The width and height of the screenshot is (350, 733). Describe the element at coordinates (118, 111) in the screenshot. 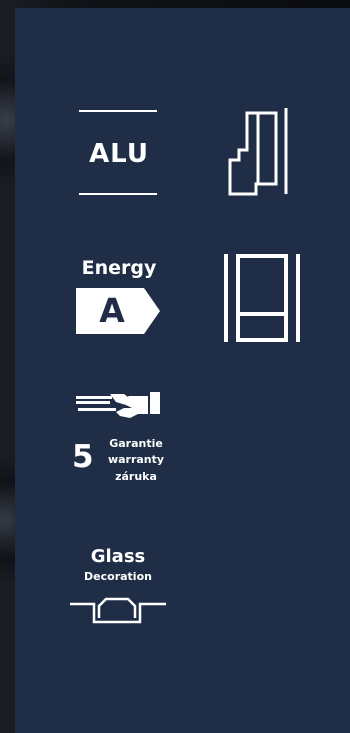

I see `alu-top-rule` at that location.